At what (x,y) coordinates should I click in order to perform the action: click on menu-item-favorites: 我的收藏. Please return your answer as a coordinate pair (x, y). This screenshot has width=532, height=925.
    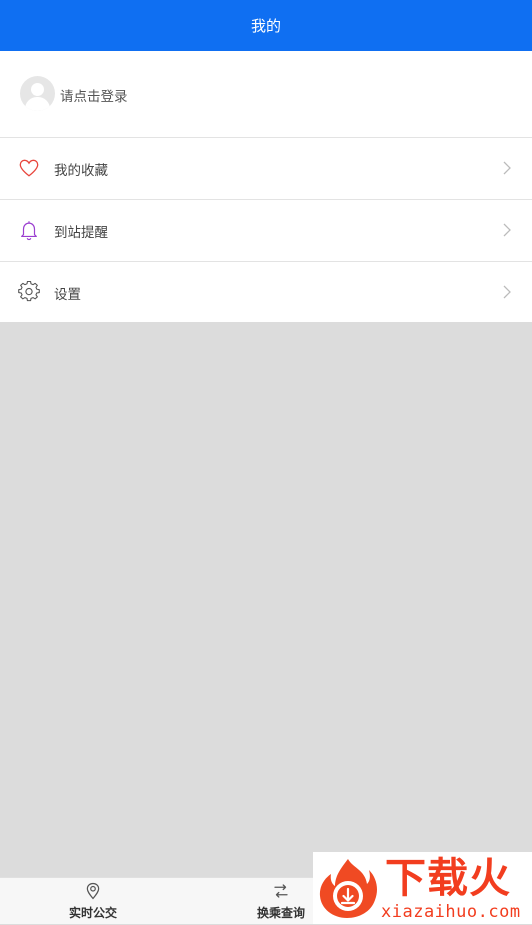
    Looking at the image, I should click on (266, 169).